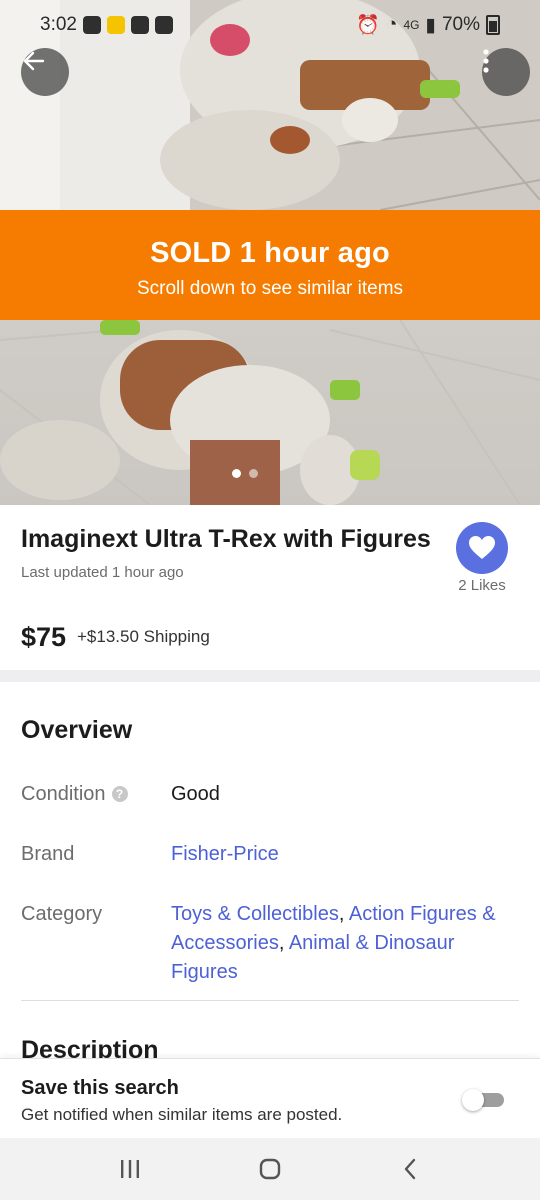 This screenshot has width=540, height=1200. I want to click on system-nav-bar, so click(270, 1169).